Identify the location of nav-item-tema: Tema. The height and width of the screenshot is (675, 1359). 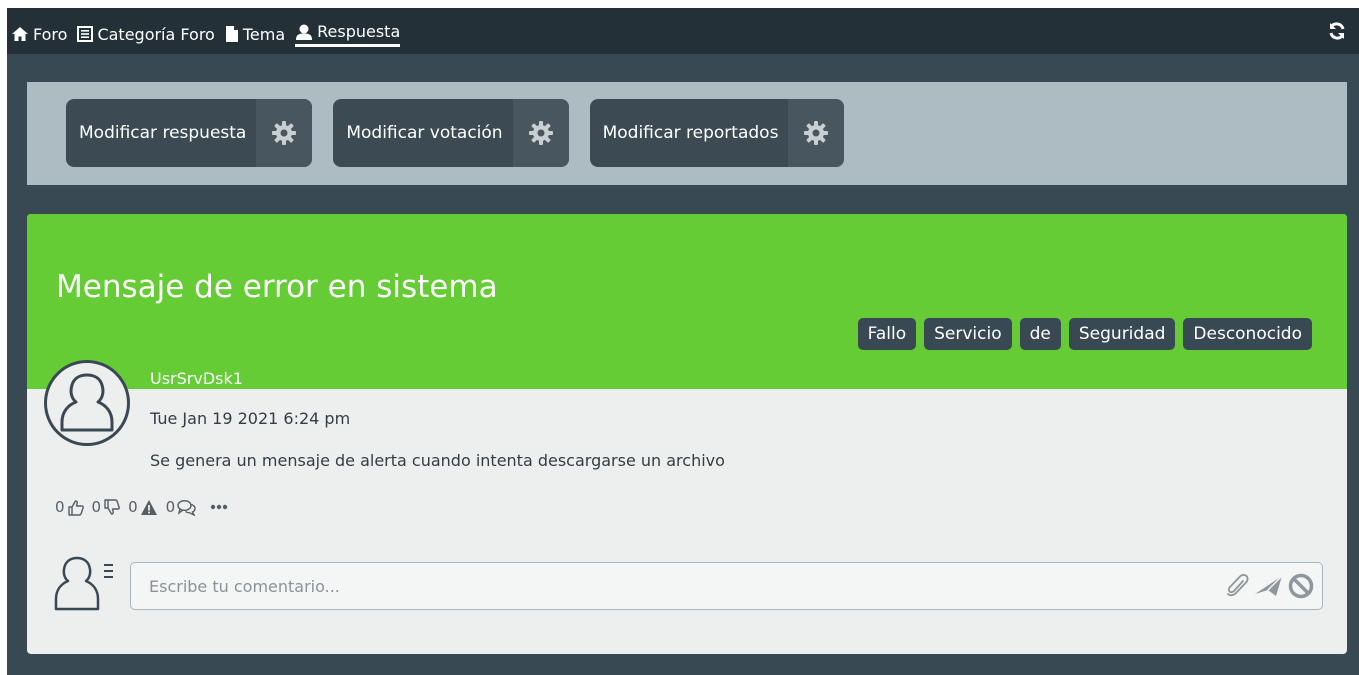
(255, 34).